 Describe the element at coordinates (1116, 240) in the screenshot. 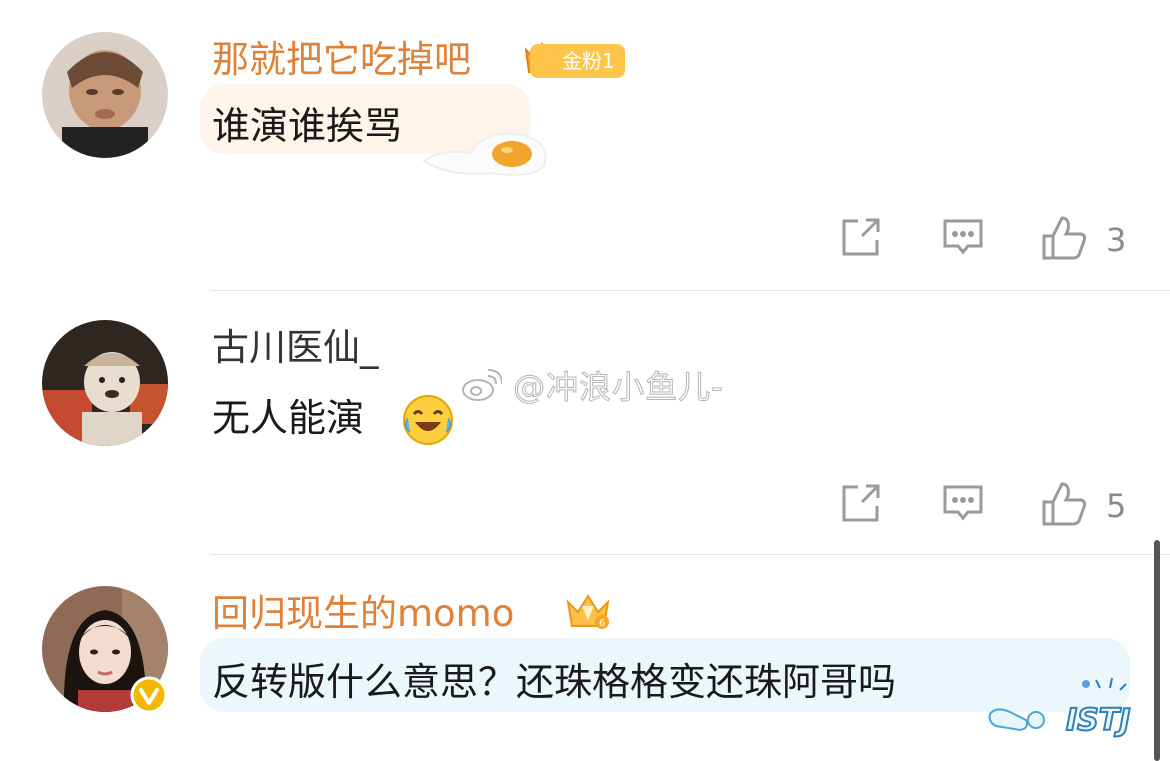

I see `like-count: 3` at that location.